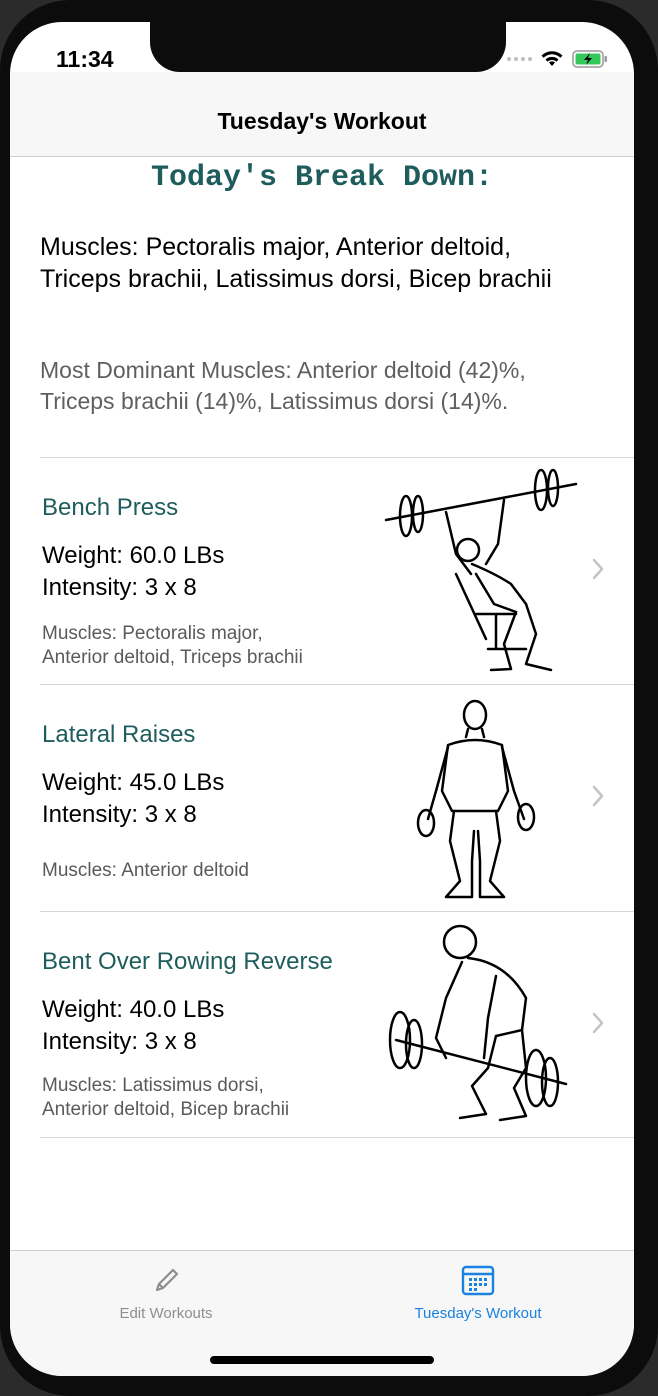 The height and width of the screenshot is (1396, 658). Describe the element at coordinates (481, 570) in the screenshot. I see `bench-press-illustration` at that location.